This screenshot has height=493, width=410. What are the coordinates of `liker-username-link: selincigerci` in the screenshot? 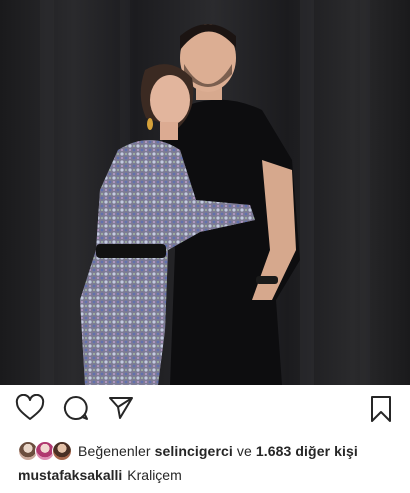 It's located at (194, 451).